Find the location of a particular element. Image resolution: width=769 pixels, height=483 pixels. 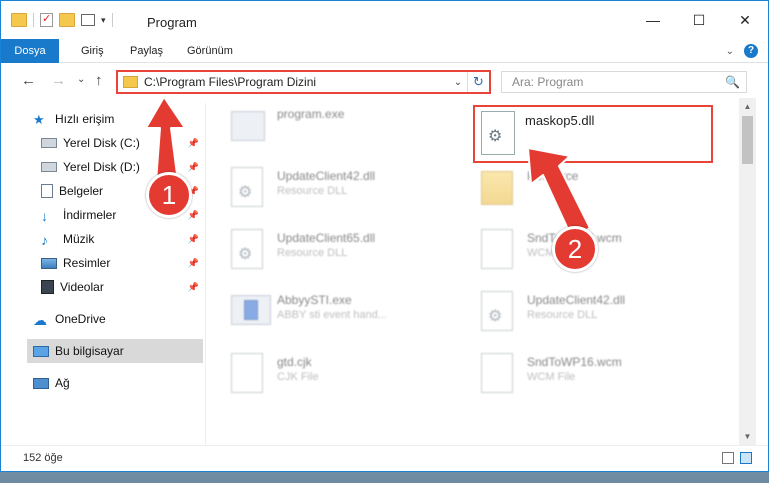

up-arrow-icon: ↑ is located at coordinates (99, 80).